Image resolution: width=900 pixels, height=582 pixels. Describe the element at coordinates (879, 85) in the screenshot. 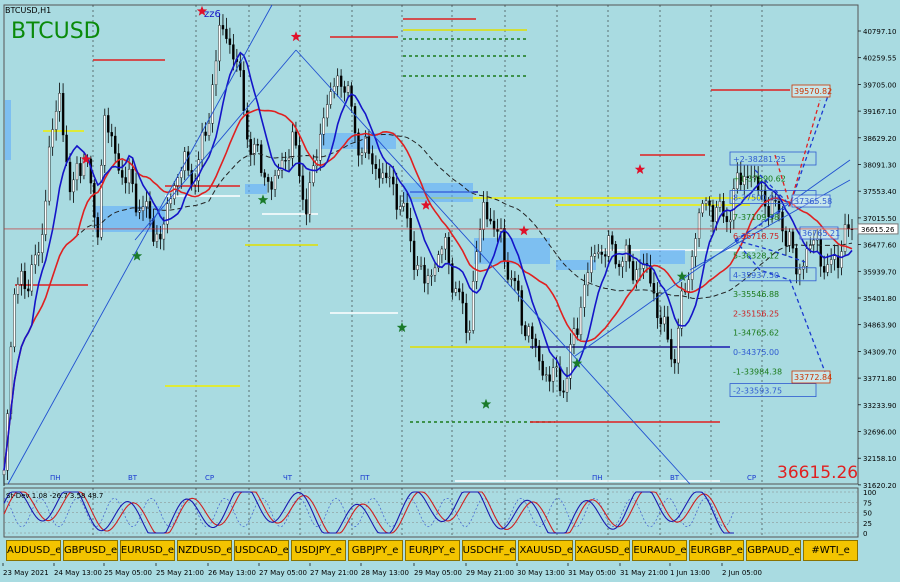

I see `price-axis-label: 39705.00` at that location.